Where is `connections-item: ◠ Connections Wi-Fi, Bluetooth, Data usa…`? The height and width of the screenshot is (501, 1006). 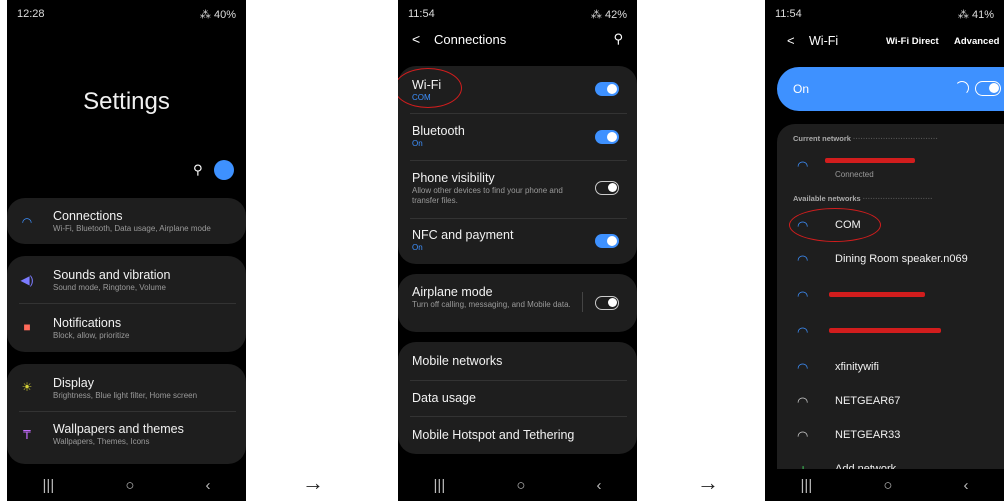
connections-item: ◠ Connections Wi-Fi, Bluetooth, Data usa… is located at coordinates (126, 221).